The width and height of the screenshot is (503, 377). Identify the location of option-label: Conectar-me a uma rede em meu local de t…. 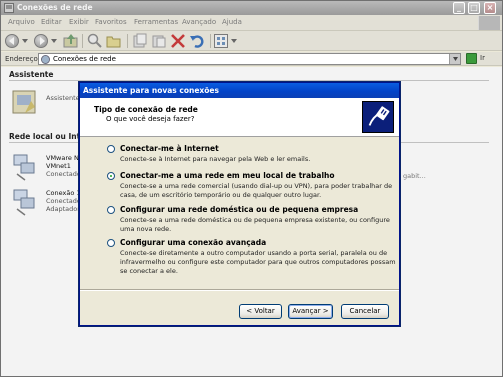
(227, 175).